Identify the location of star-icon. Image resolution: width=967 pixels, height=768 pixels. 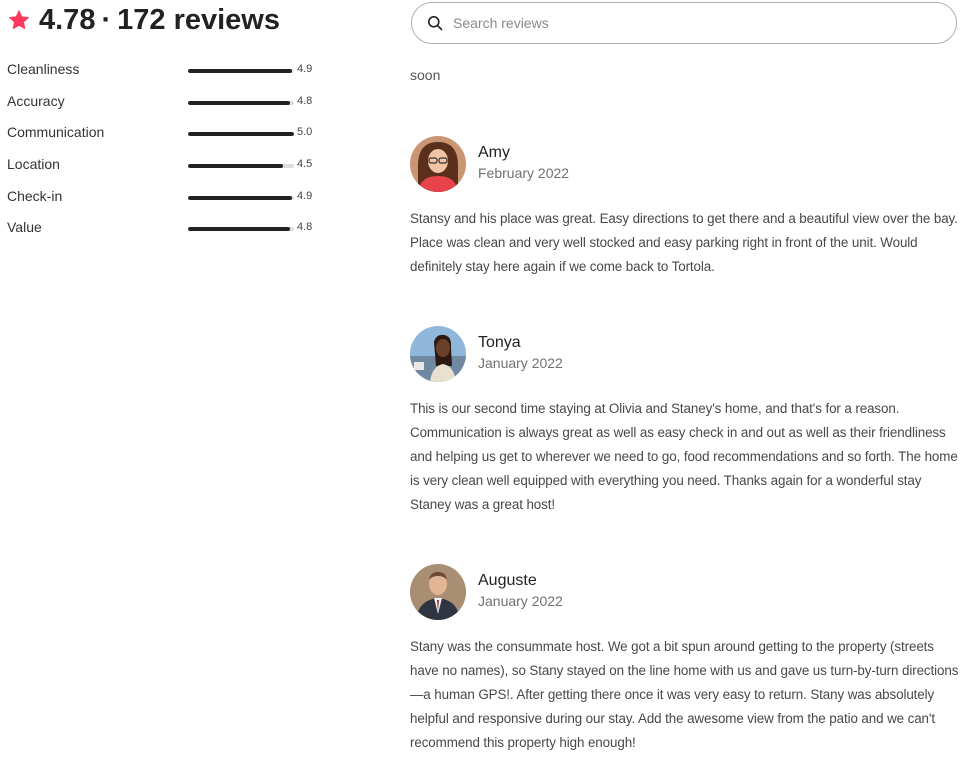
(19, 20).